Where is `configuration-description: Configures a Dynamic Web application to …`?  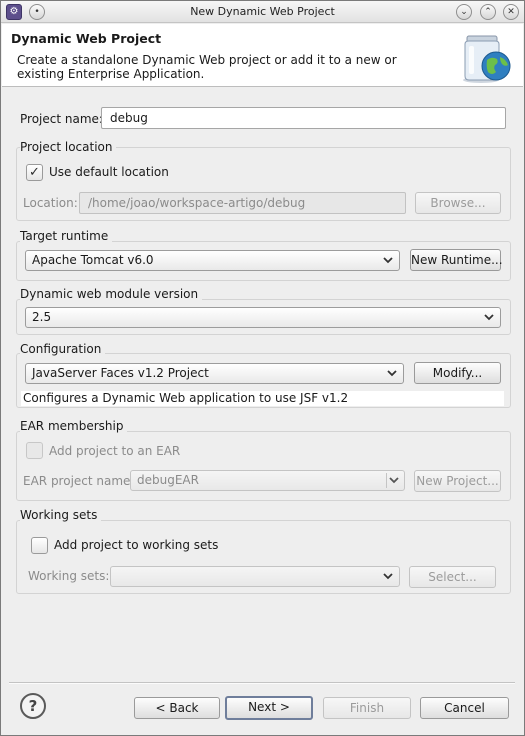
configuration-description: Configures a Dynamic Web application to … is located at coordinates (262, 398).